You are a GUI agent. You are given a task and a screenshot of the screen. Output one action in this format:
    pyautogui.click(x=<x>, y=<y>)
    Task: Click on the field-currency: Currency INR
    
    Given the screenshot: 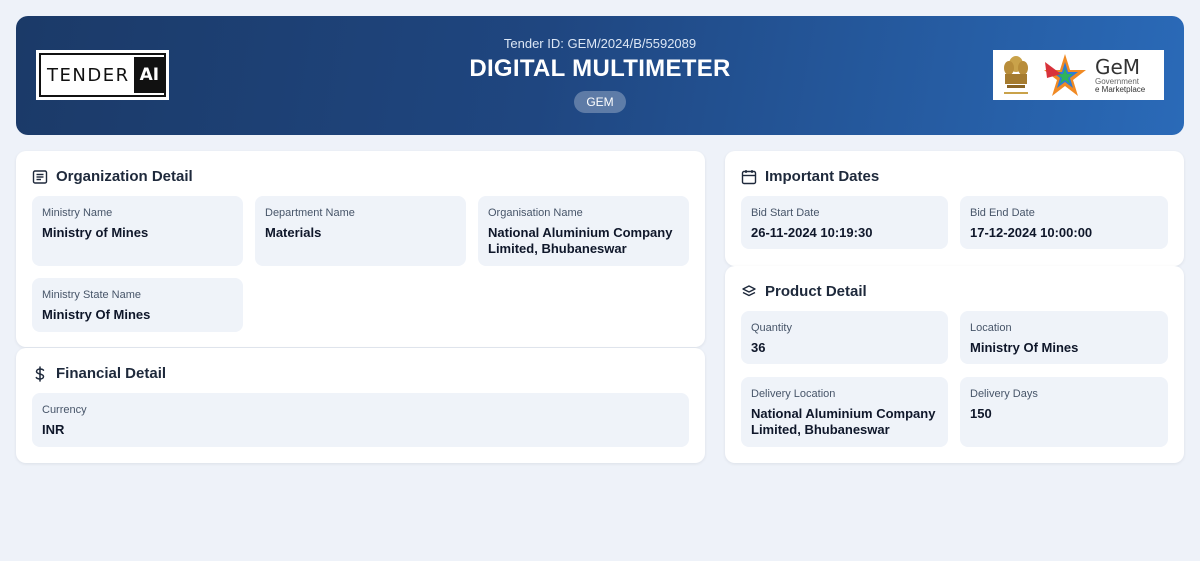 What is the action you would take?
    pyautogui.click(x=360, y=420)
    